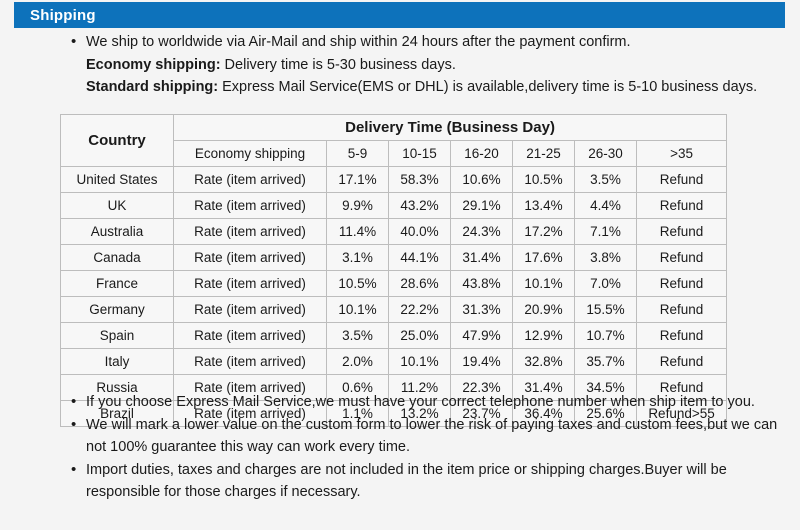  I want to click on cell-rate-21-25: 12.9%, so click(543, 335).